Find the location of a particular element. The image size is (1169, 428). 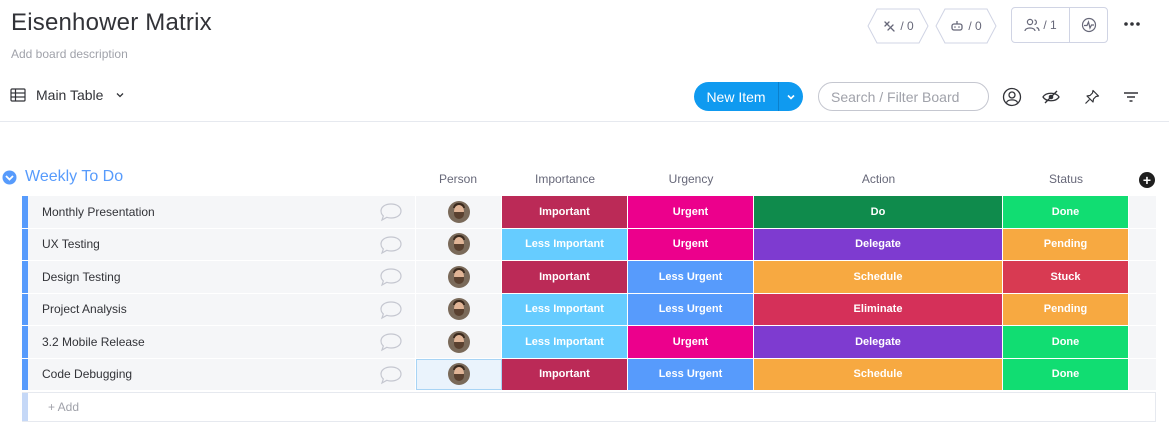

members-button: / 1 is located at coordinates (1041, 25).